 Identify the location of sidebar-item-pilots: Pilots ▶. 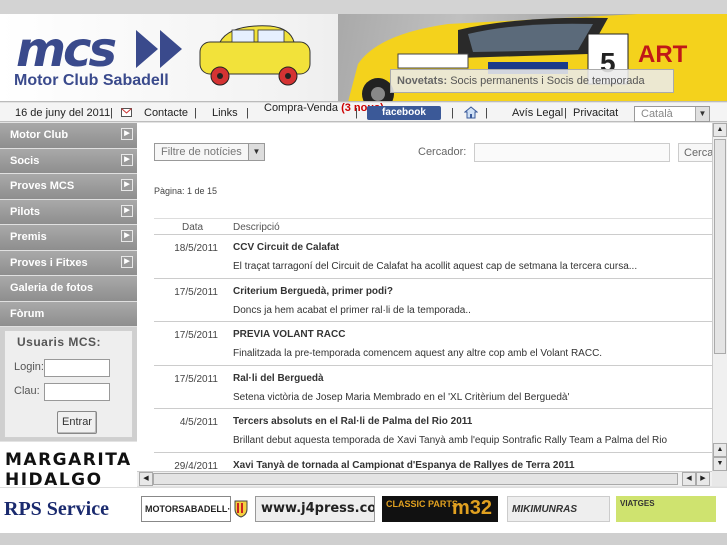
(68, 212).